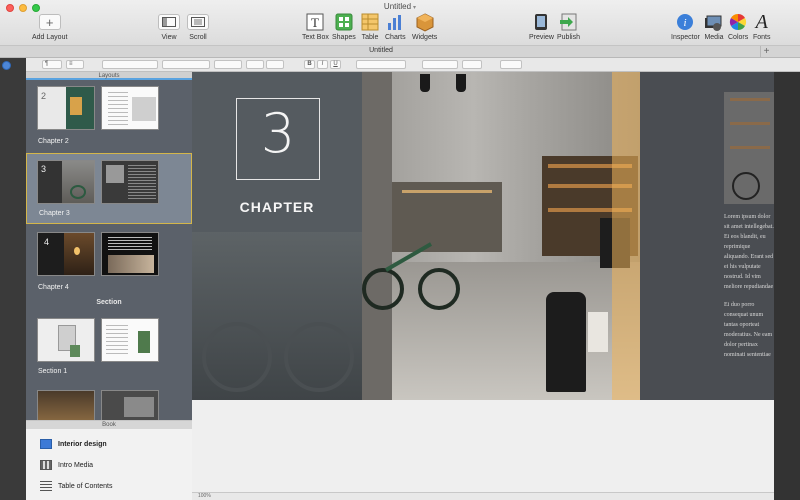  I want to click on chapter-3-item: 3 Chapter 3, so click(109, 188).